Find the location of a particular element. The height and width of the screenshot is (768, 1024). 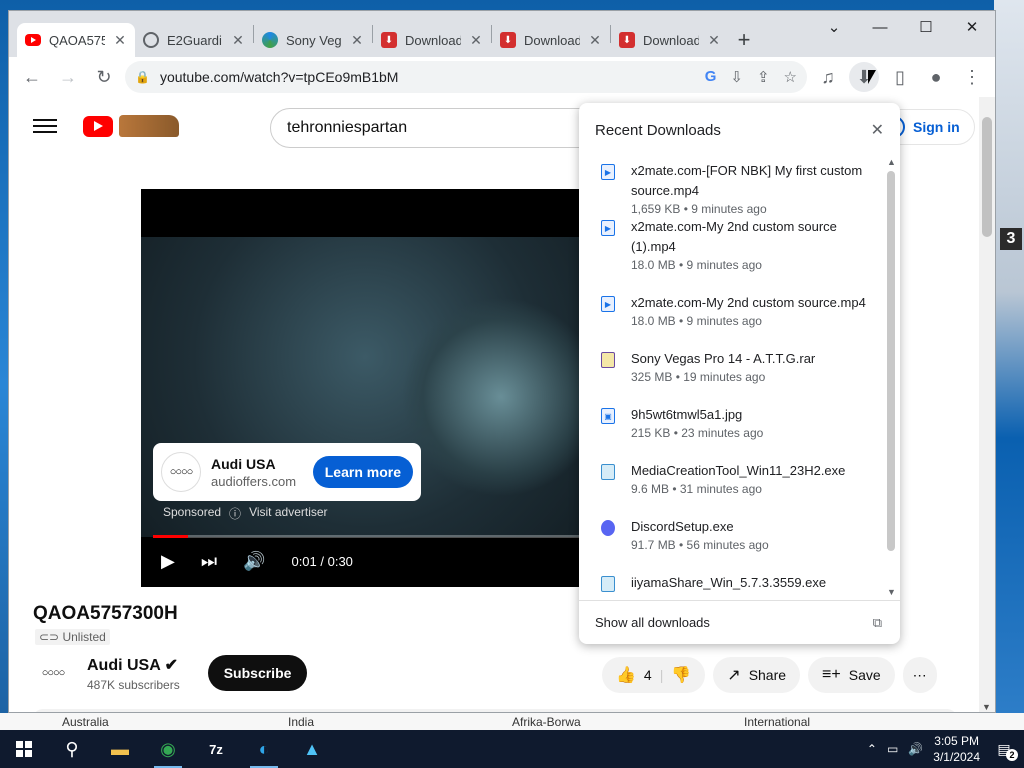

download-meta: 18.0 MB • 9 minutes ago is located at coordinates (696, 321).